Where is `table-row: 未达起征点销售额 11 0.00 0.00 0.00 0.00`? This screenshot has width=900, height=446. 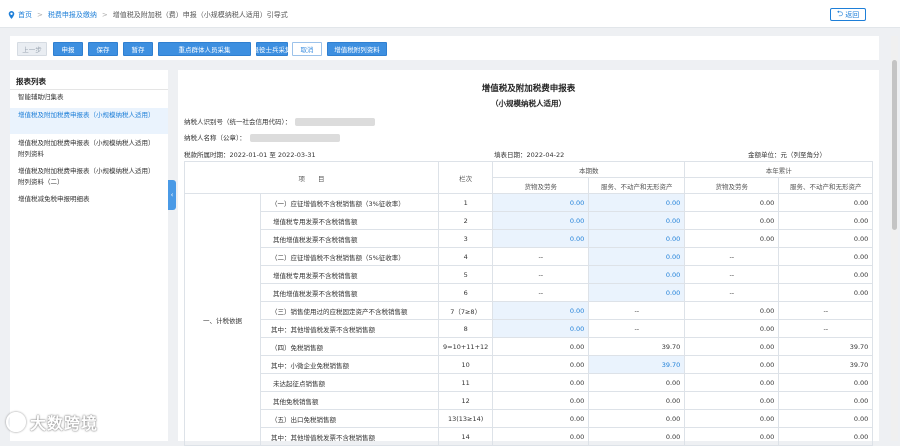
table-row: 未达起征点销售额 11 0.00 0.00 0.00 0.00 is located at coordinates (529, 382).